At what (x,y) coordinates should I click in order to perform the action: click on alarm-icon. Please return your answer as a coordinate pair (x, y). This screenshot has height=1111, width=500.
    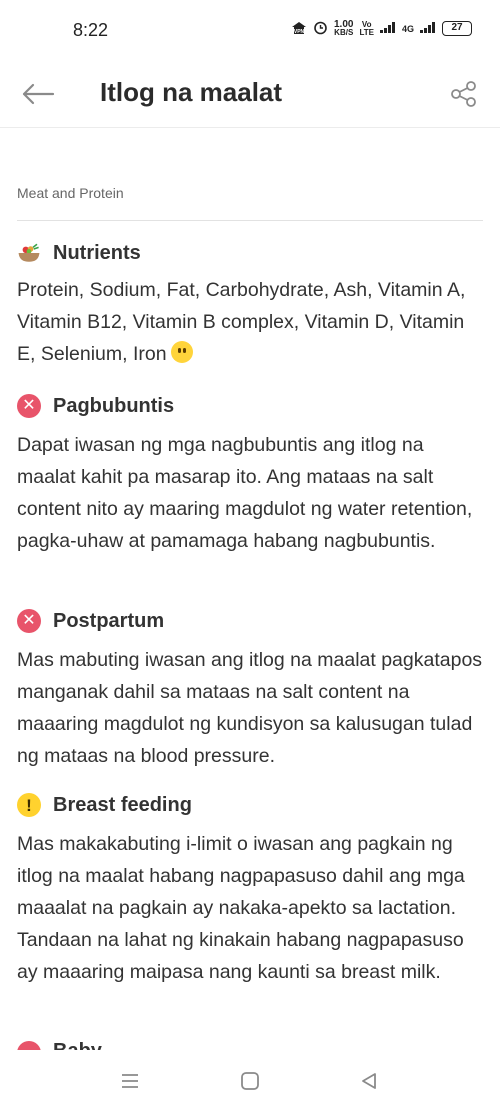
    Looking at the image, I should click on (320, 28).